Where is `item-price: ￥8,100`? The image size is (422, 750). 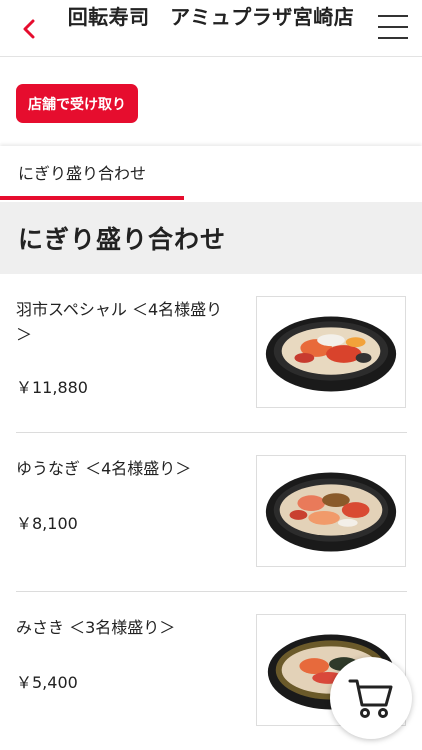 item-price: ￥8,100 is located at coordinates (47, 523).